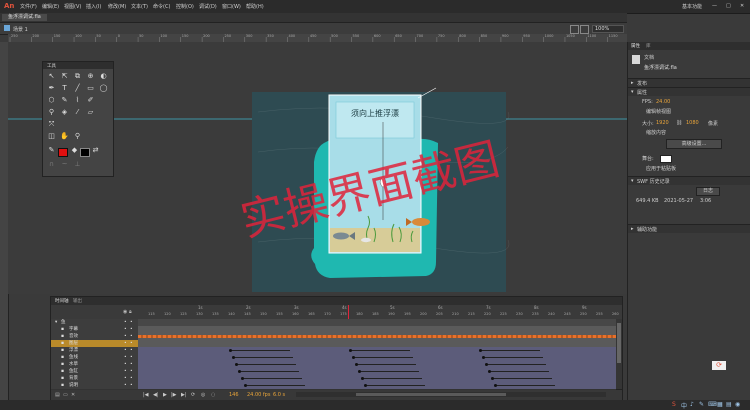 This screenshot has height=410, width=750. I want to click on oval-tool-icon: ◯, so click(103, 88).